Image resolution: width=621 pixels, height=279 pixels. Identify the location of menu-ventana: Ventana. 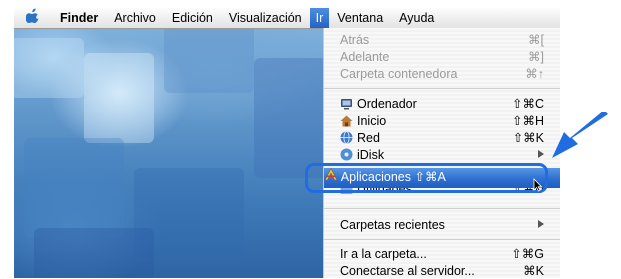
(360, 18).